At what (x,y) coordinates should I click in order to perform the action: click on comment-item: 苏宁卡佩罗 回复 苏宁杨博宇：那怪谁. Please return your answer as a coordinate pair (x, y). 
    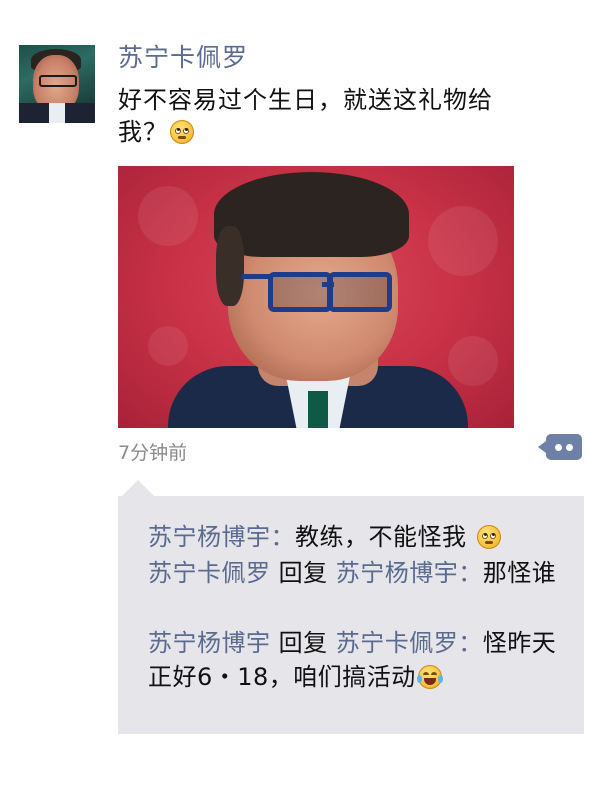
    Looking at the image, I should click on (356, 573).